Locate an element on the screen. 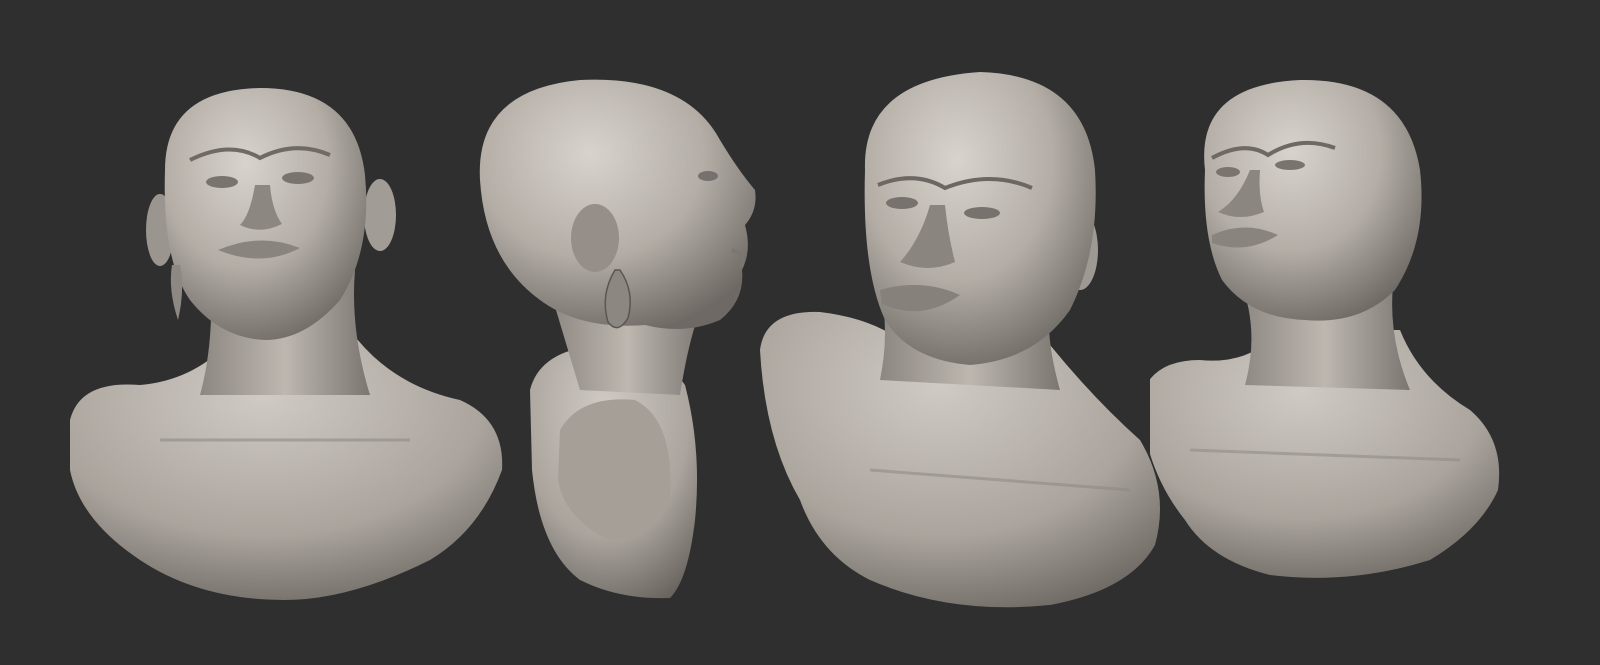 The height and width of the screenshot is (665, 1600). bust-3-eye-right is located at coordinates (982, 213).